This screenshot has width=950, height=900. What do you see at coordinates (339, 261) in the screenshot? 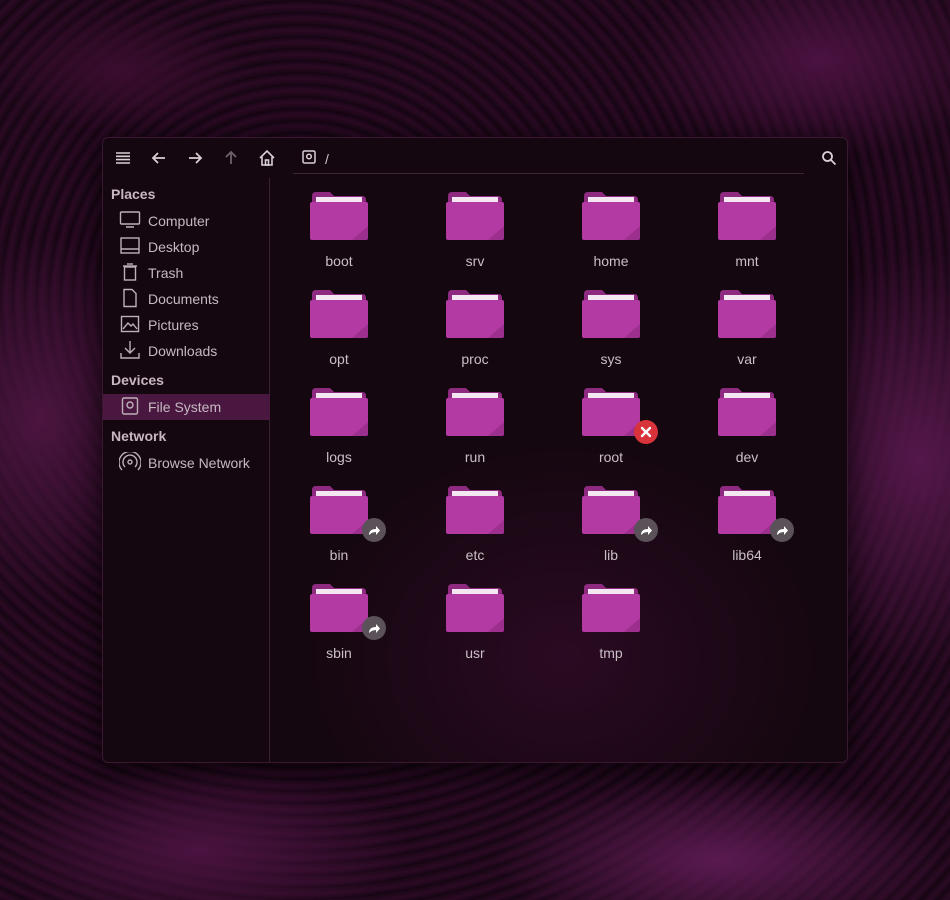
I see `folder-label: boot` at bounding box center [339, 261].